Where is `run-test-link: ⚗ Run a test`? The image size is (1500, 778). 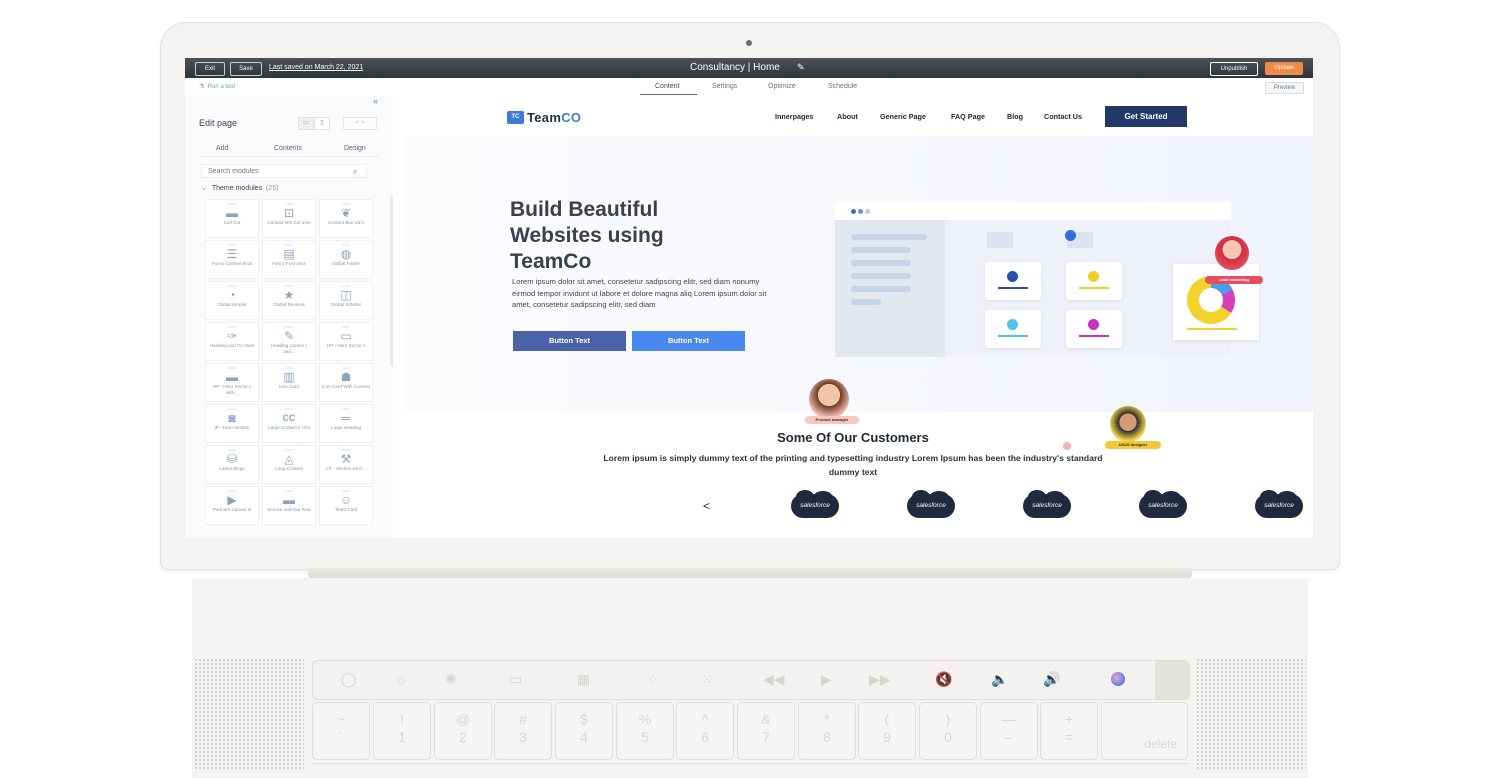 run-test-link: ⚗ Run a test is located at coordinates (217, 86).